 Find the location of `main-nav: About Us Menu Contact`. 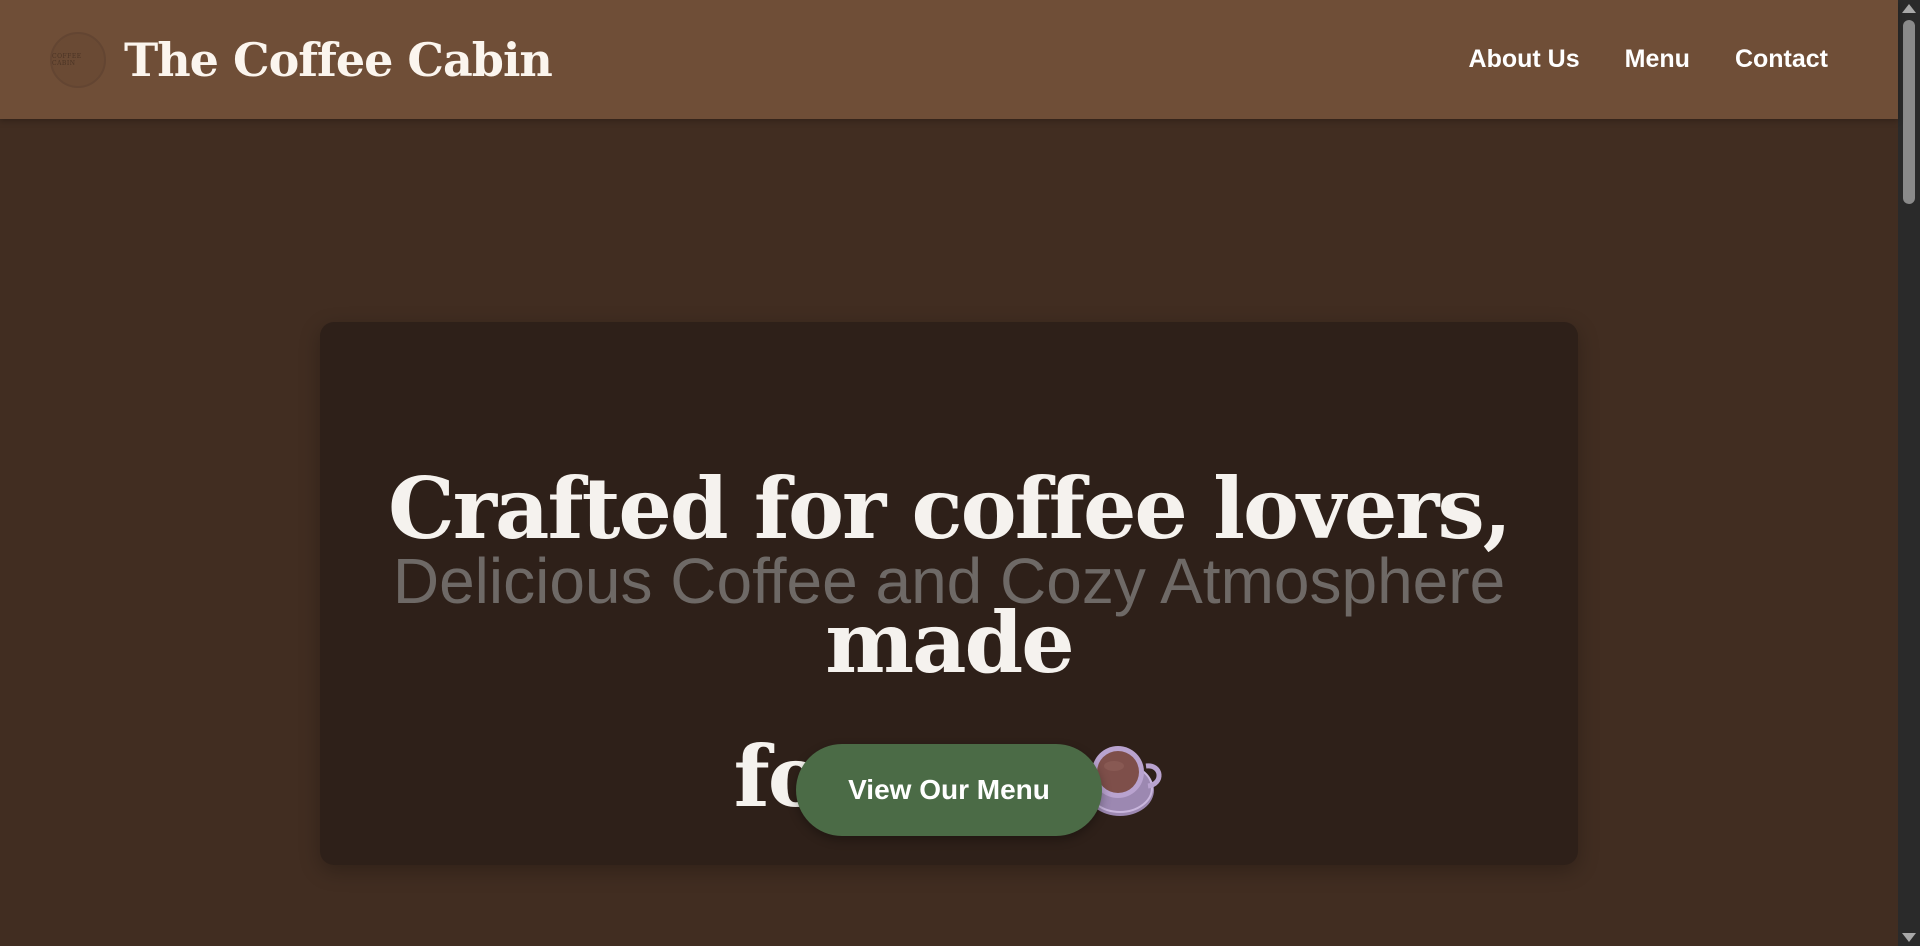

main-nav: About Us Menu Contact is located at coordinates (1648, 59).